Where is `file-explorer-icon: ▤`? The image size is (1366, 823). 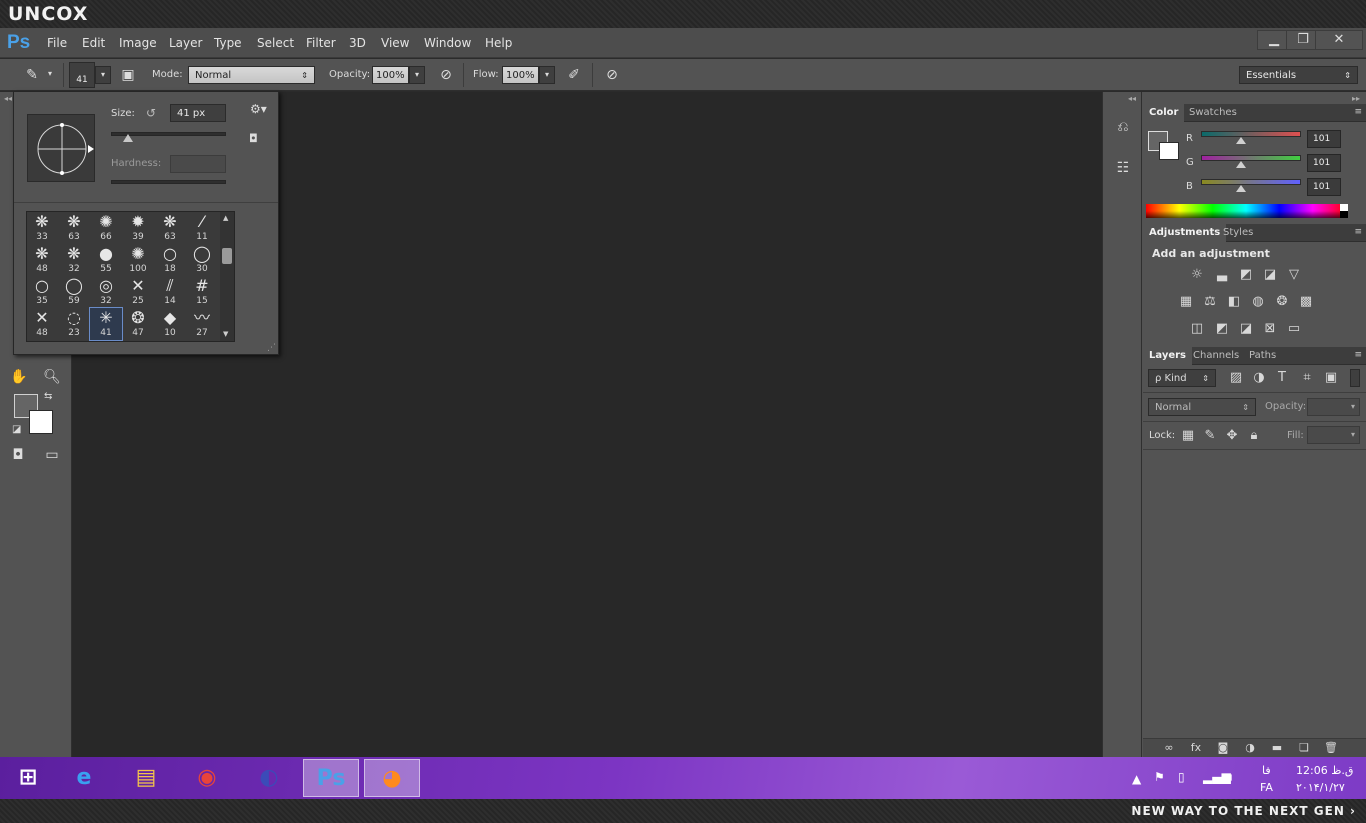
file-explorer-icon: ▤ is located at coordinates (146, 778).